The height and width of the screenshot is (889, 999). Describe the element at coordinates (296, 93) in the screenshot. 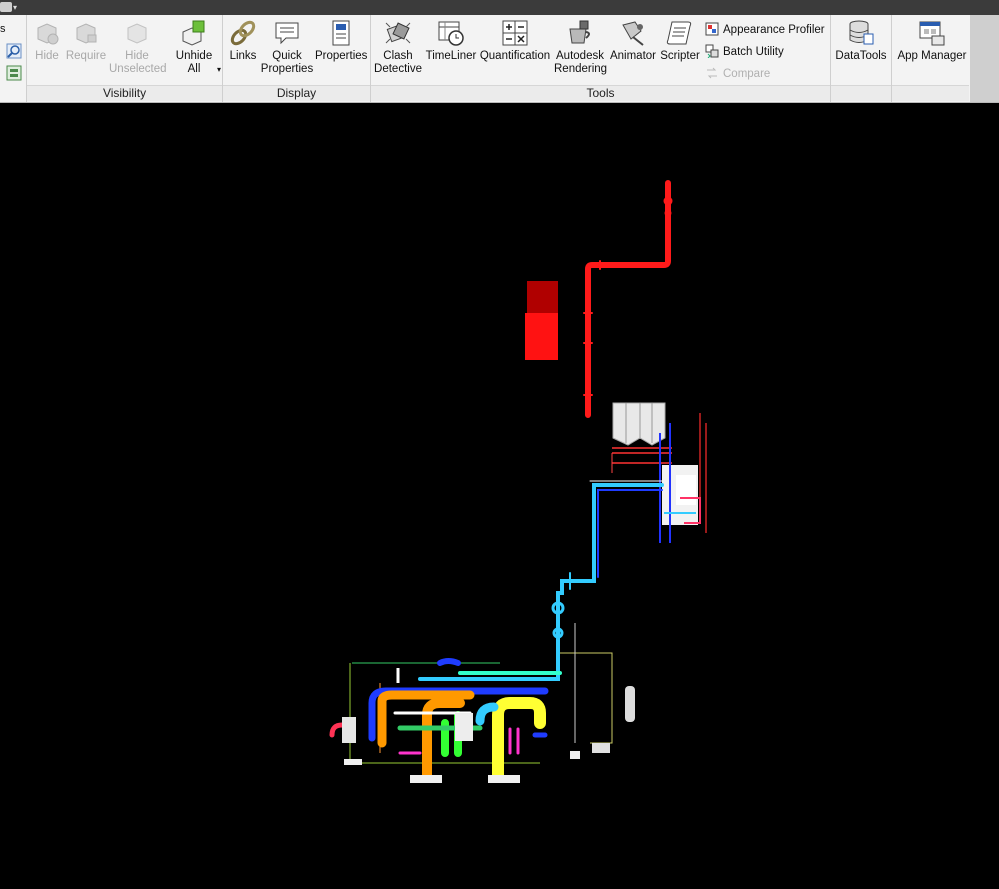

I see `display-panel-label: Display` at that location.